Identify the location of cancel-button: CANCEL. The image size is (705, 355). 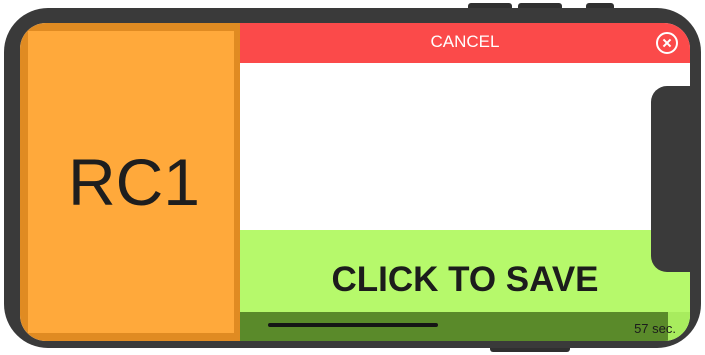
(465, 43).